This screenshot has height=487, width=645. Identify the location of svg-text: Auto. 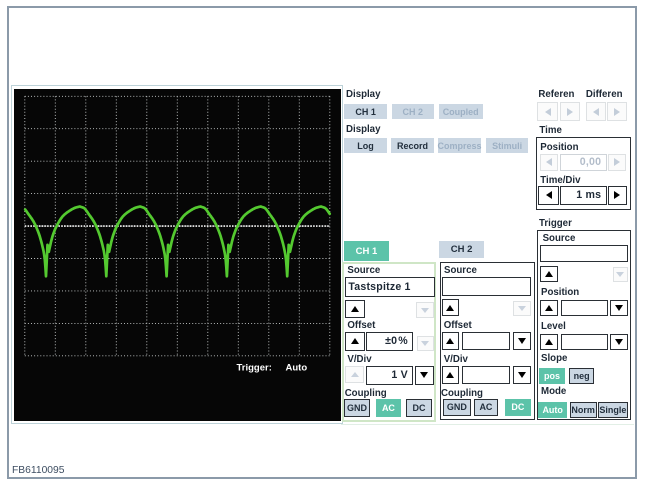
(296, 367).